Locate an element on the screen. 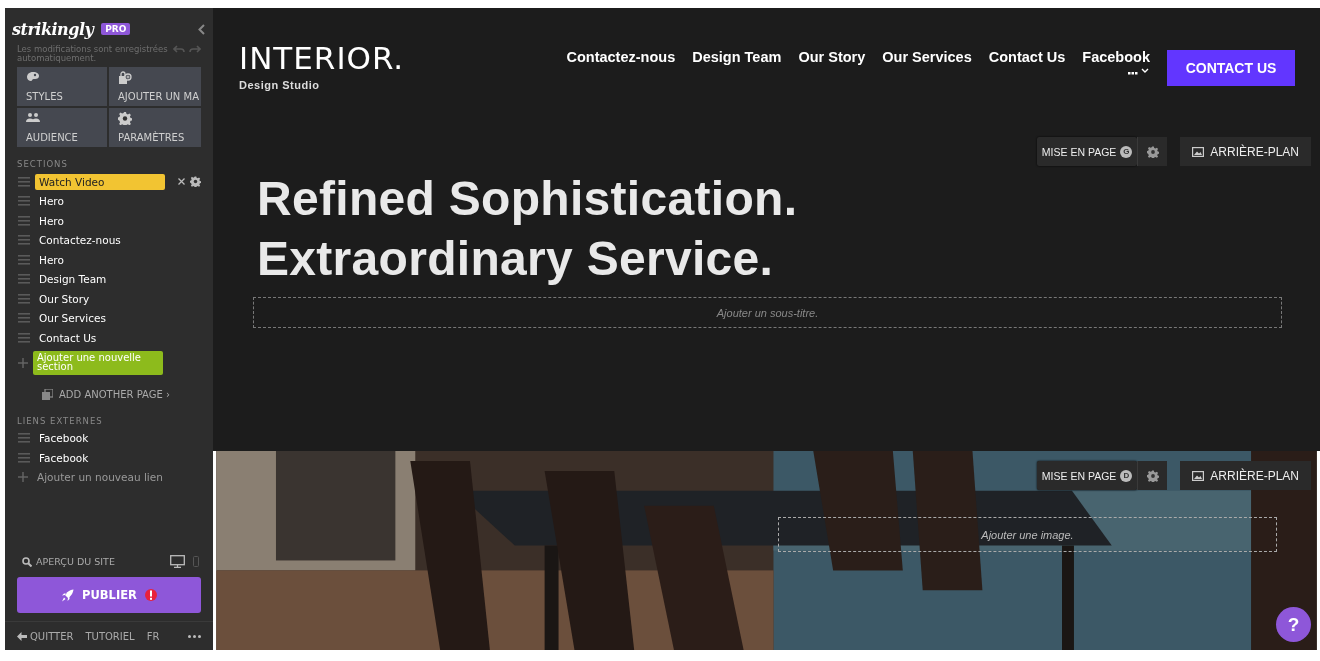 The image size is (1320, 661). section-heading: SECTIONS is located at coordinates (42, 164).